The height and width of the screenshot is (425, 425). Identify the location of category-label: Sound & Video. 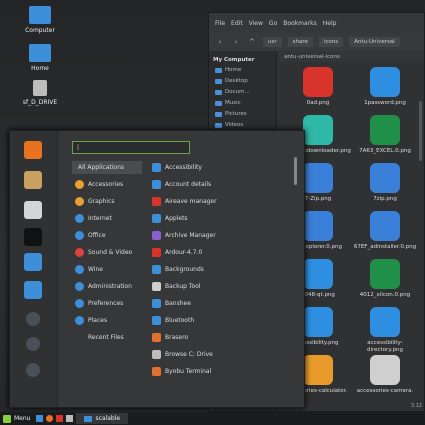
(110, 252).